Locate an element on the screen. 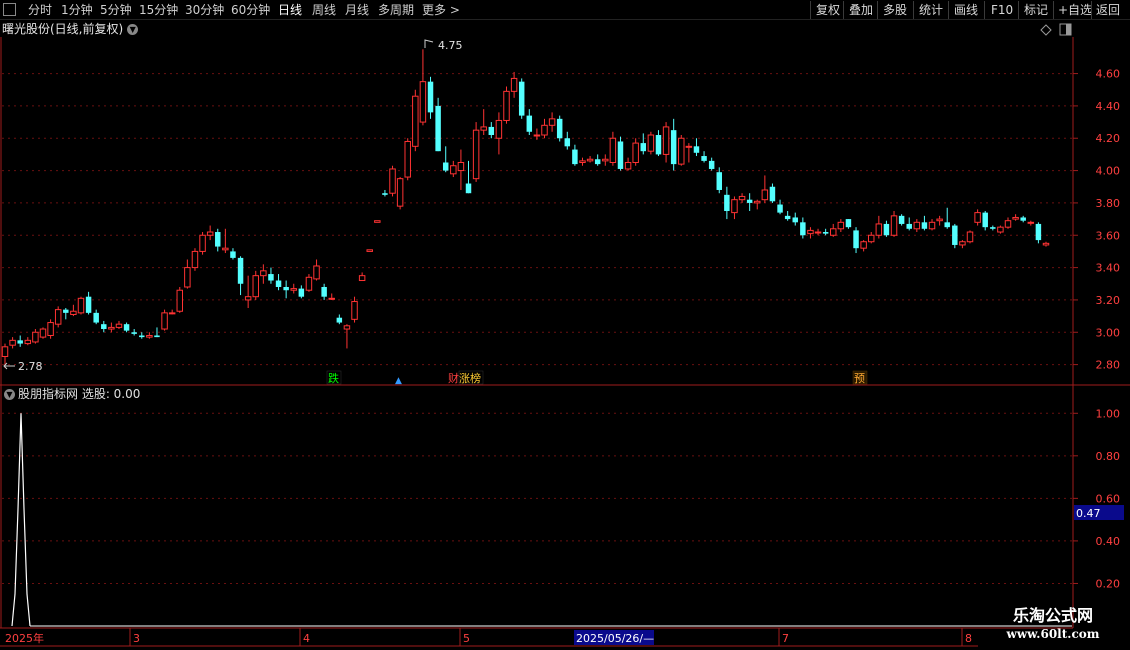 The image size is (1130, 650). chevron-down-icon: ▼ is located at coordinates (133, 29).